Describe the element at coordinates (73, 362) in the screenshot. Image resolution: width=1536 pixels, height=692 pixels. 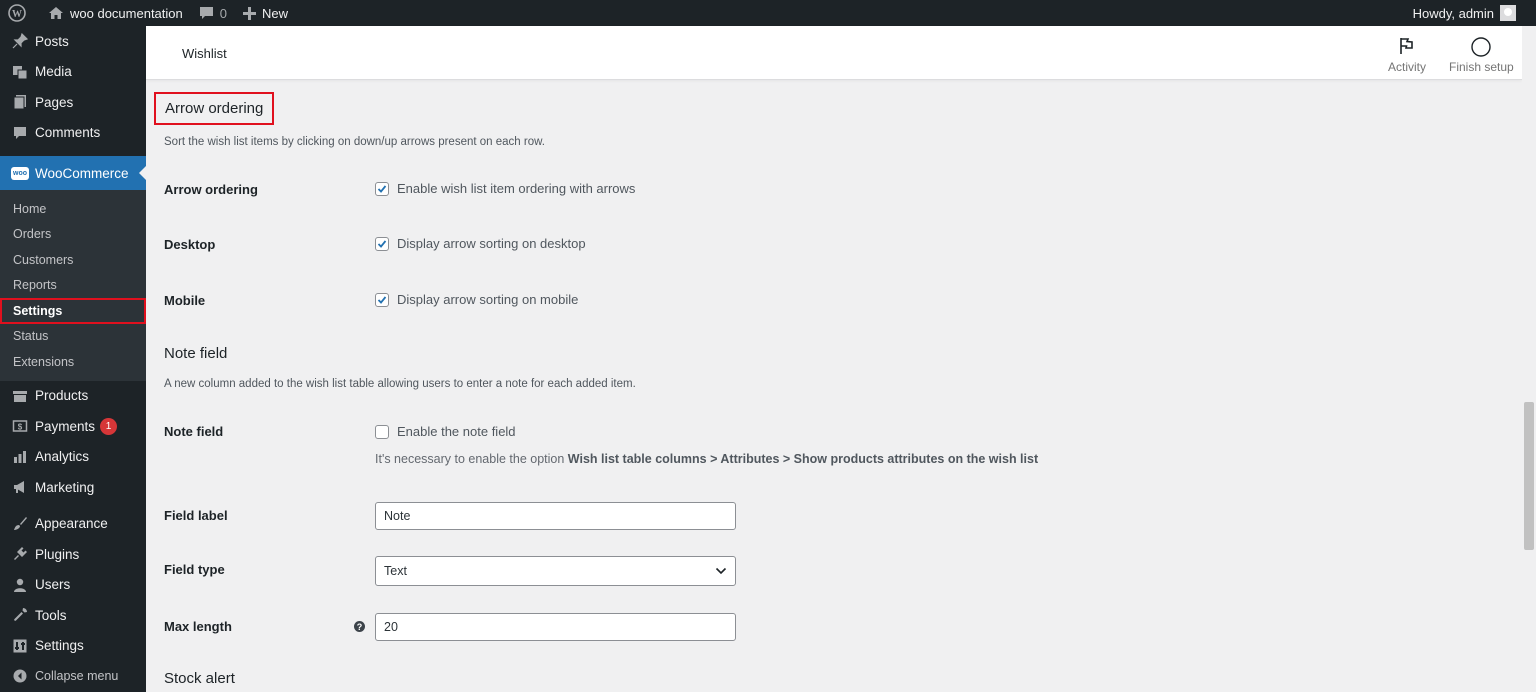
I see `submenu-item-extensions: Extensions` at that location.